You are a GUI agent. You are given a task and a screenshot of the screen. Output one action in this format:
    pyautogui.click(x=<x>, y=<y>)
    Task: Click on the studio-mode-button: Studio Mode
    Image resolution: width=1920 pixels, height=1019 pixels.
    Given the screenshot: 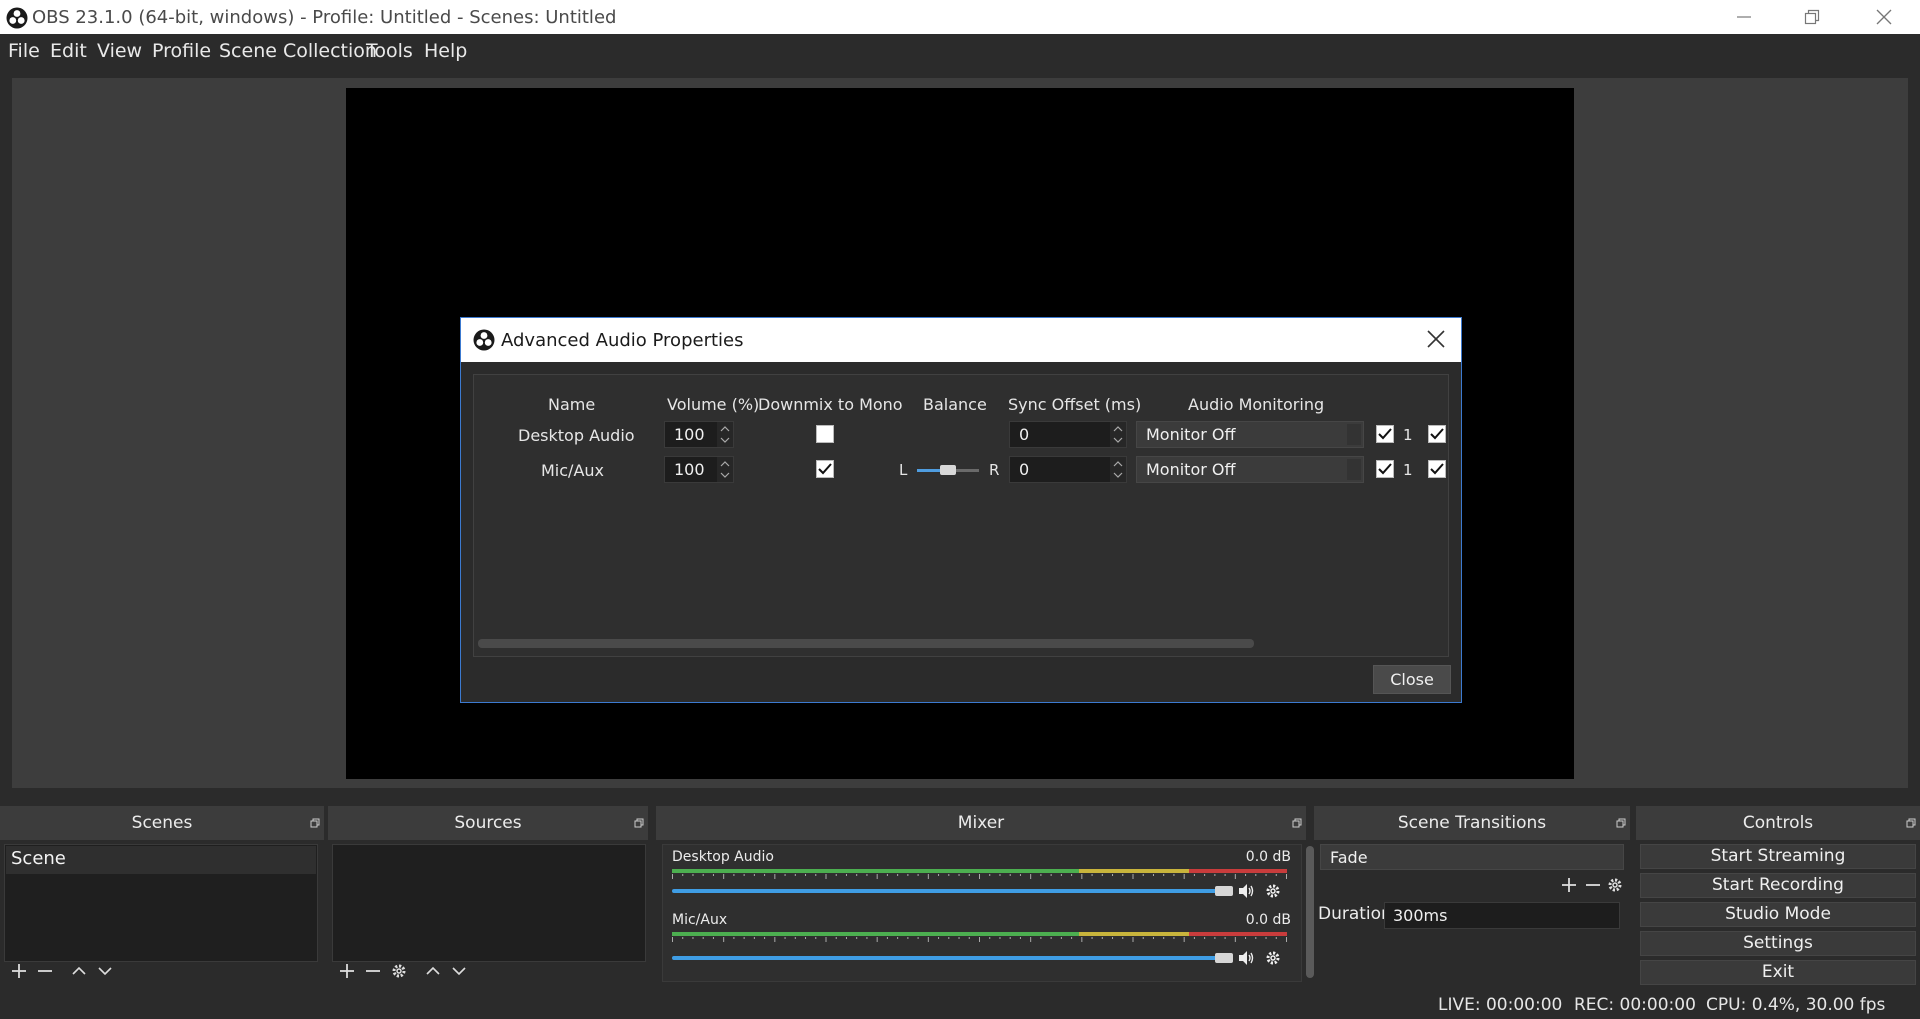 What is the action you would take?
    pyautogui.click(x=1778, y=914)
    